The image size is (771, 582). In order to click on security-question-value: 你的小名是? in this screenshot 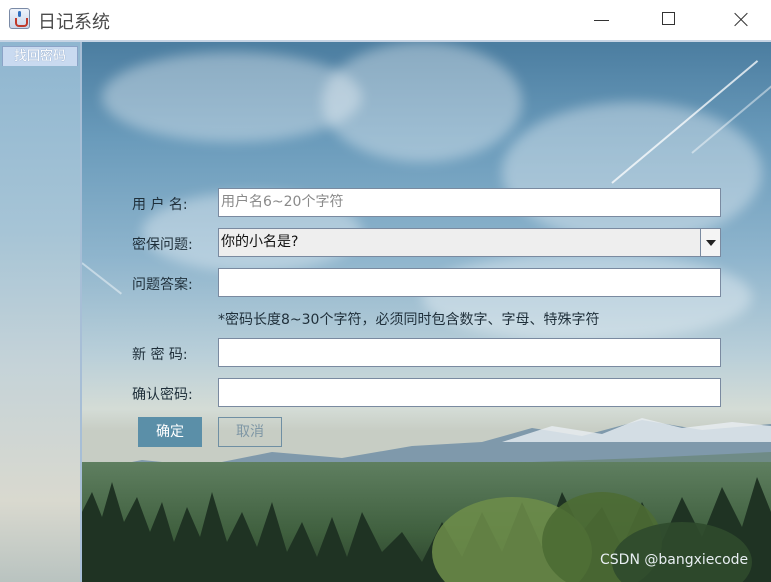, I will do `click(260, 242)`.